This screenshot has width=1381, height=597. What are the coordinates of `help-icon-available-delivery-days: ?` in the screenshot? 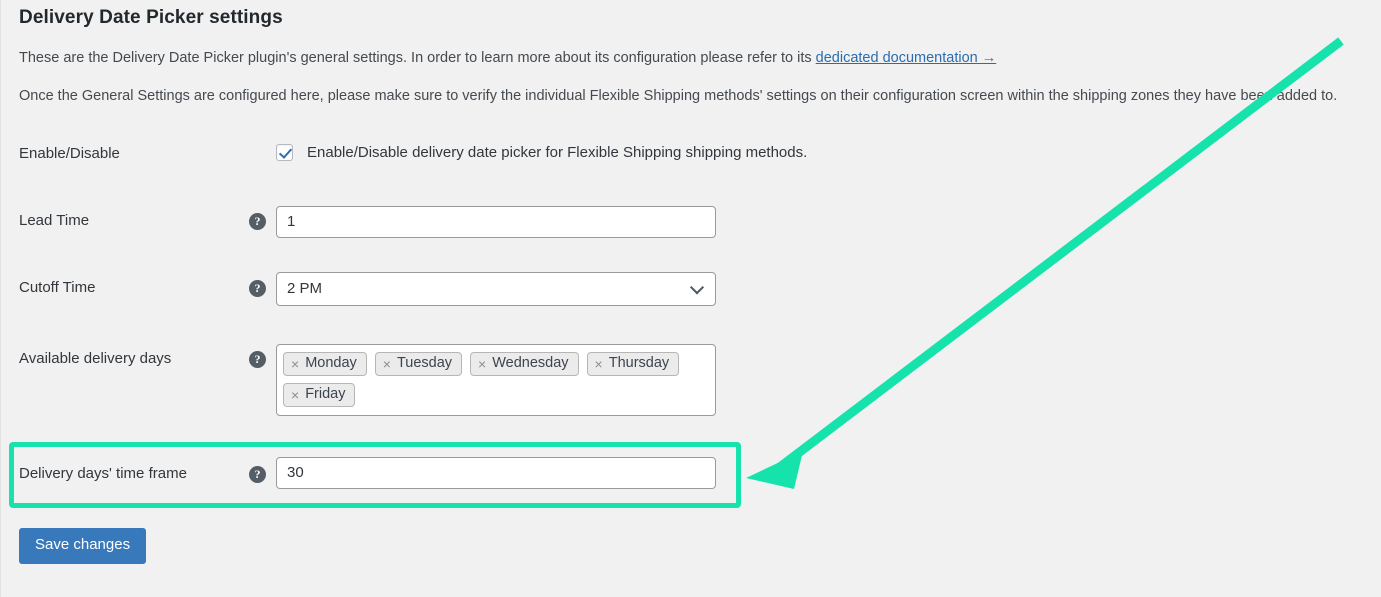 It's located at (257, 359).